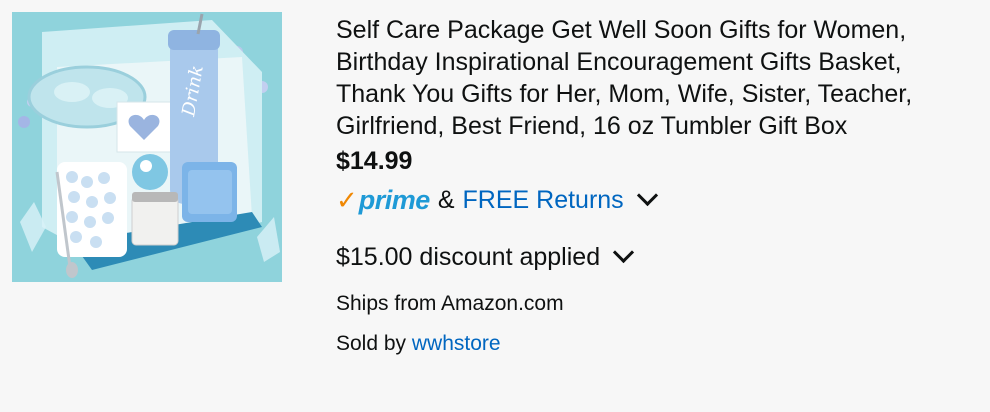 The width and height of the screenshot is (990, 412). What do you see at coordinates (661, 200) in the screenshot?
I see `delivery-row: ✓ prime & FREE Returns` at bounding box center [661, 200].